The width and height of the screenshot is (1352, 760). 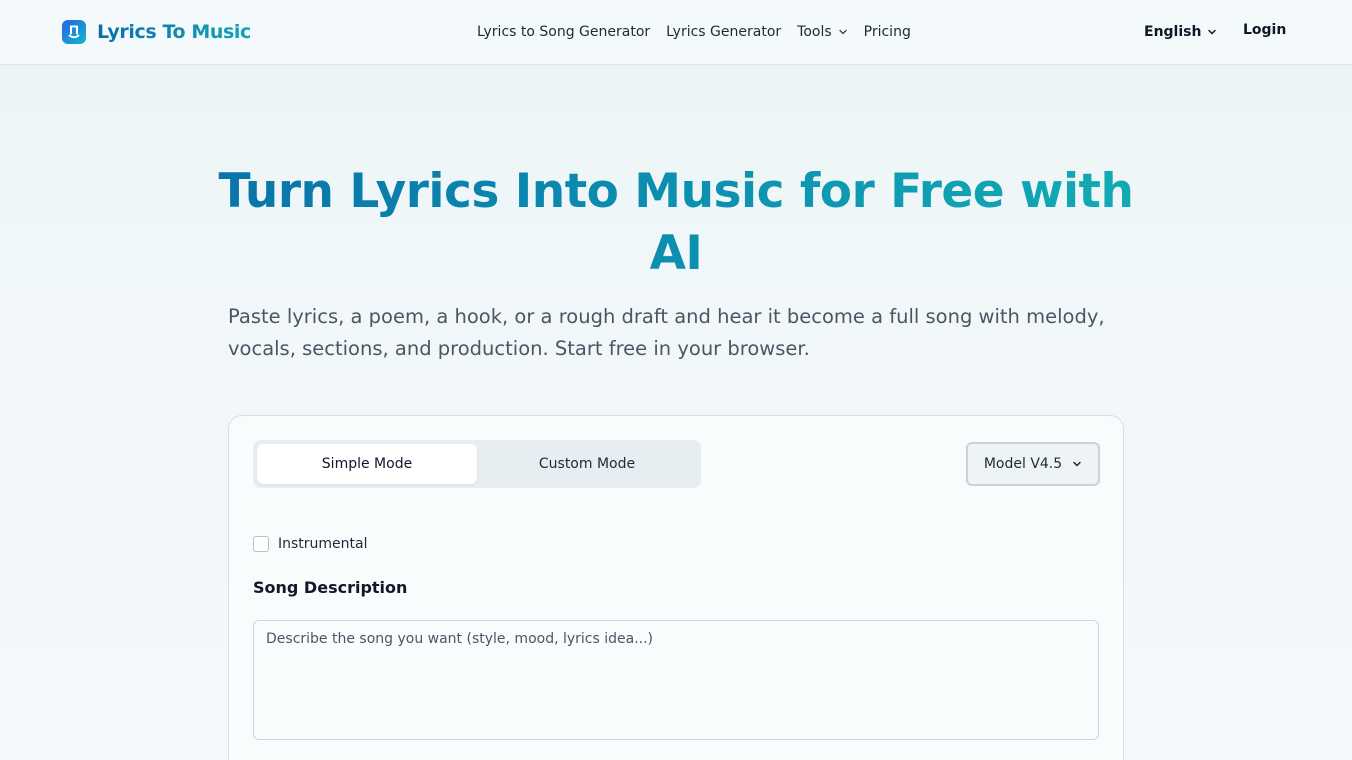 I want to click on nav-label: Lyrics to Song Generator, so click(x=564, y=32).